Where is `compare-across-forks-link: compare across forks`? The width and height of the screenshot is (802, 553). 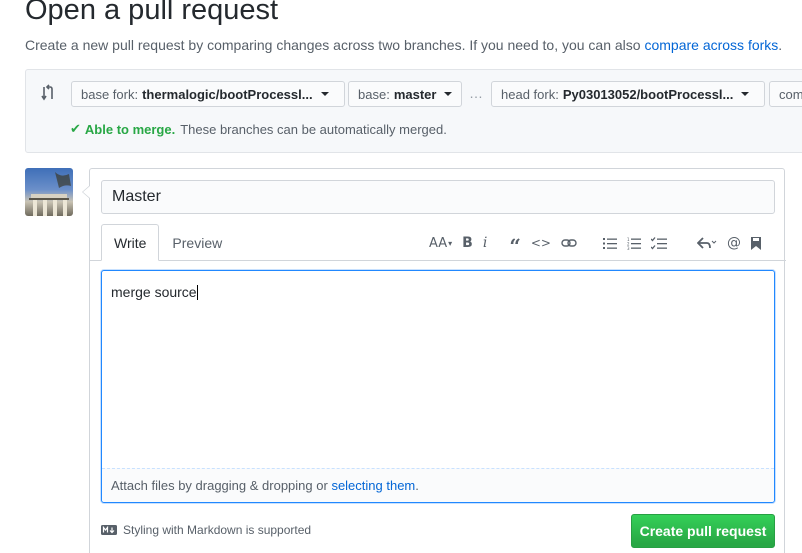
compare-across-forks-link: compare across forks is located at coordinates (711, 45).